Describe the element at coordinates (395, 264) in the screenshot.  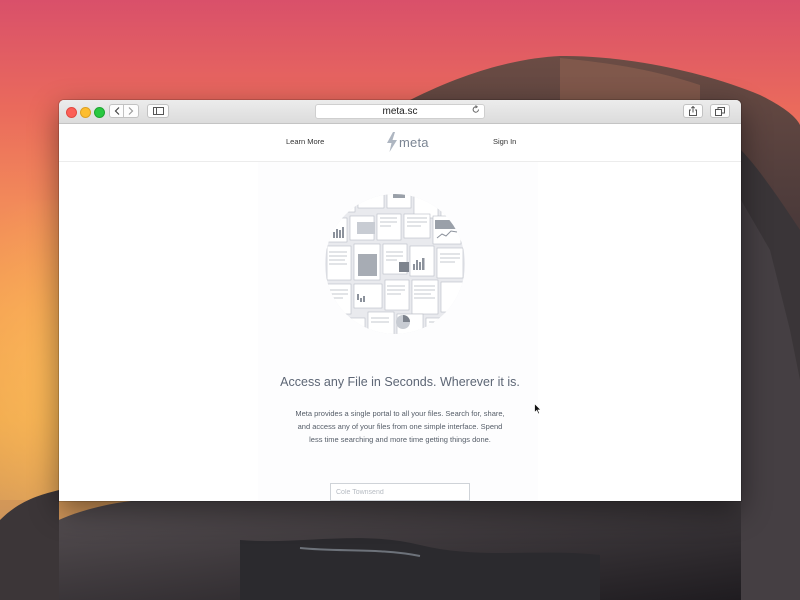
I see `files-illustration` at that location.